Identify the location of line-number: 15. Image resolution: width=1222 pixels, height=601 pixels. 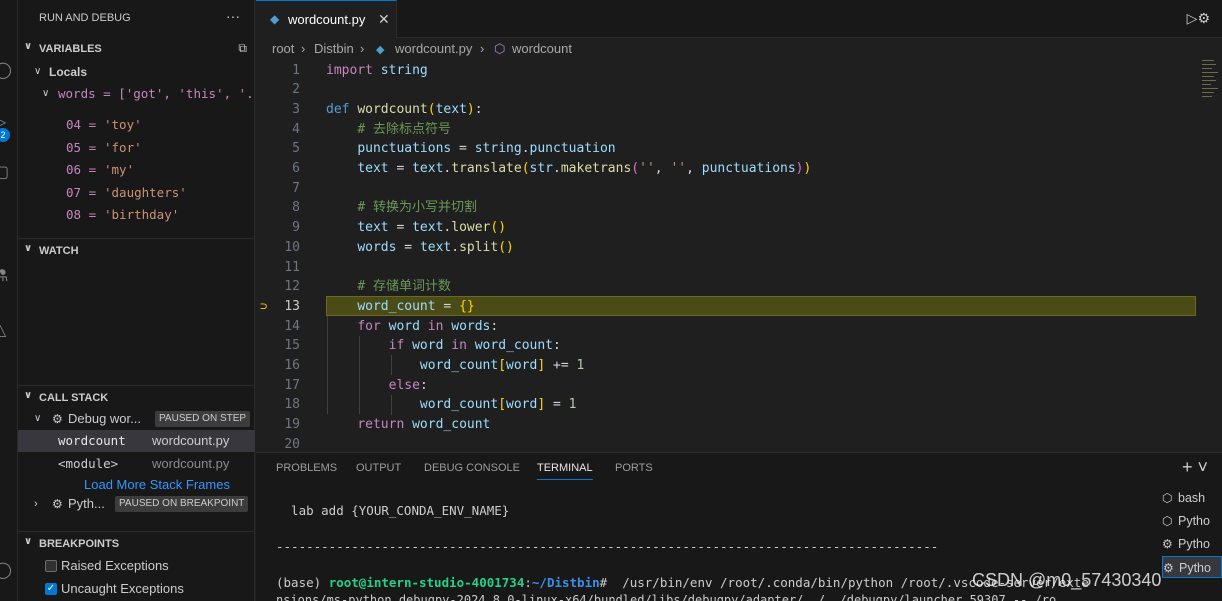
(292, 346).